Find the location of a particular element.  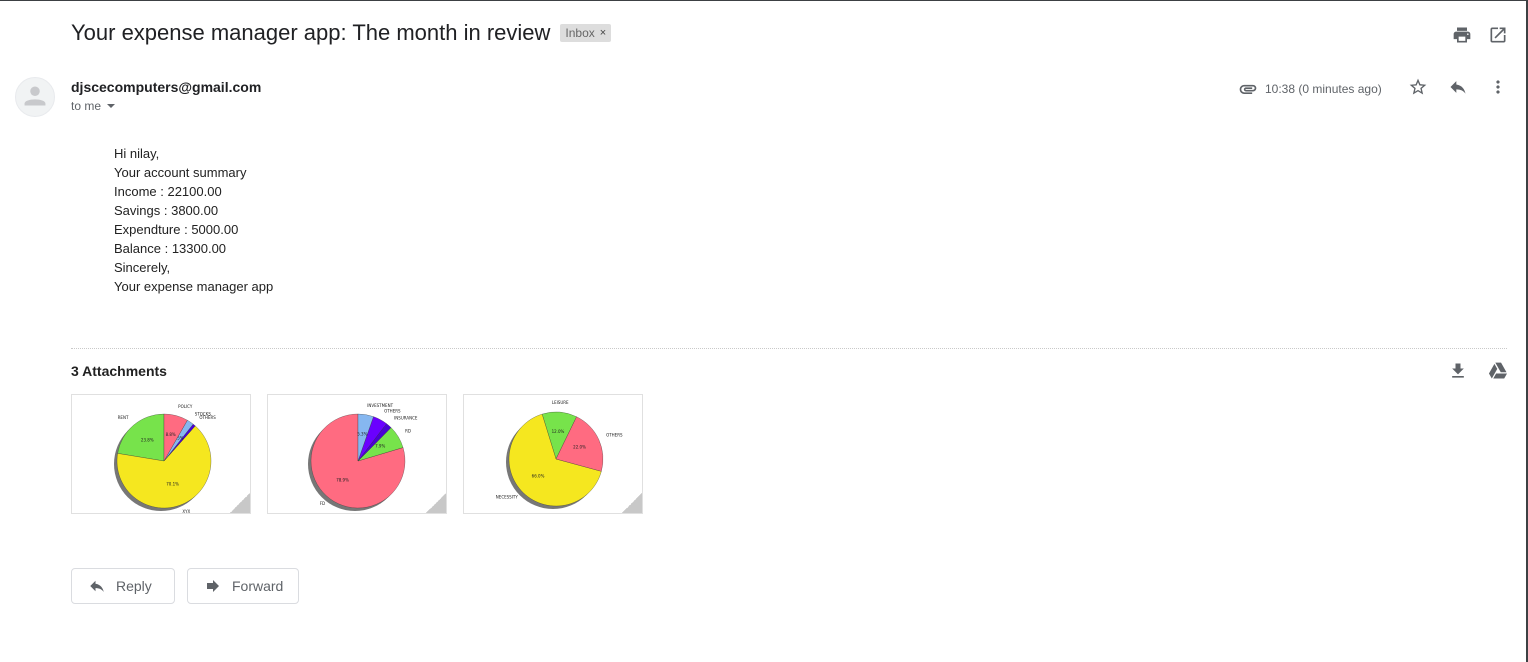

pie-label: FD is located at coordinates (322, 503).